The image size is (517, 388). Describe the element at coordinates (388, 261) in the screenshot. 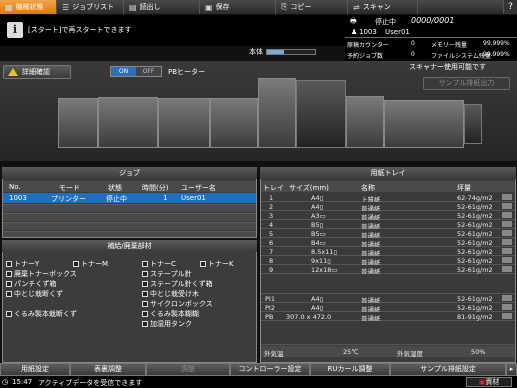

I see `tray-row: 8 9x11▯ 普通紙 52-61g/m2` at that location.